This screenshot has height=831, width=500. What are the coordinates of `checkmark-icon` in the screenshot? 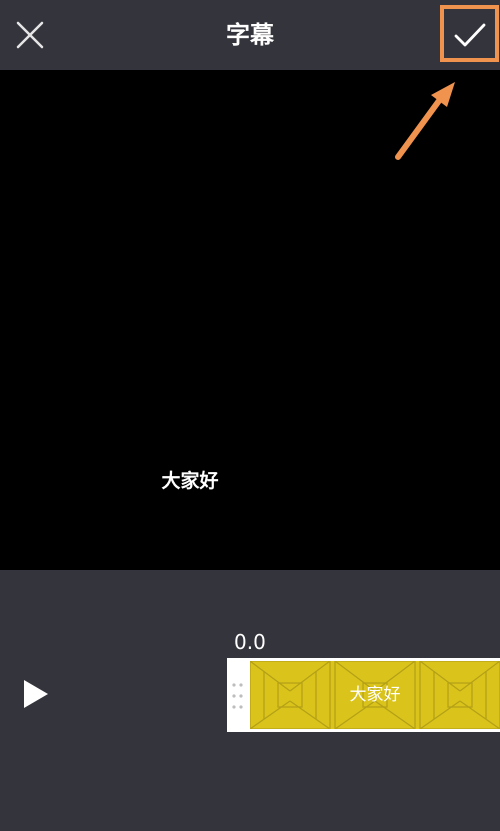 It's located at (470, 35).